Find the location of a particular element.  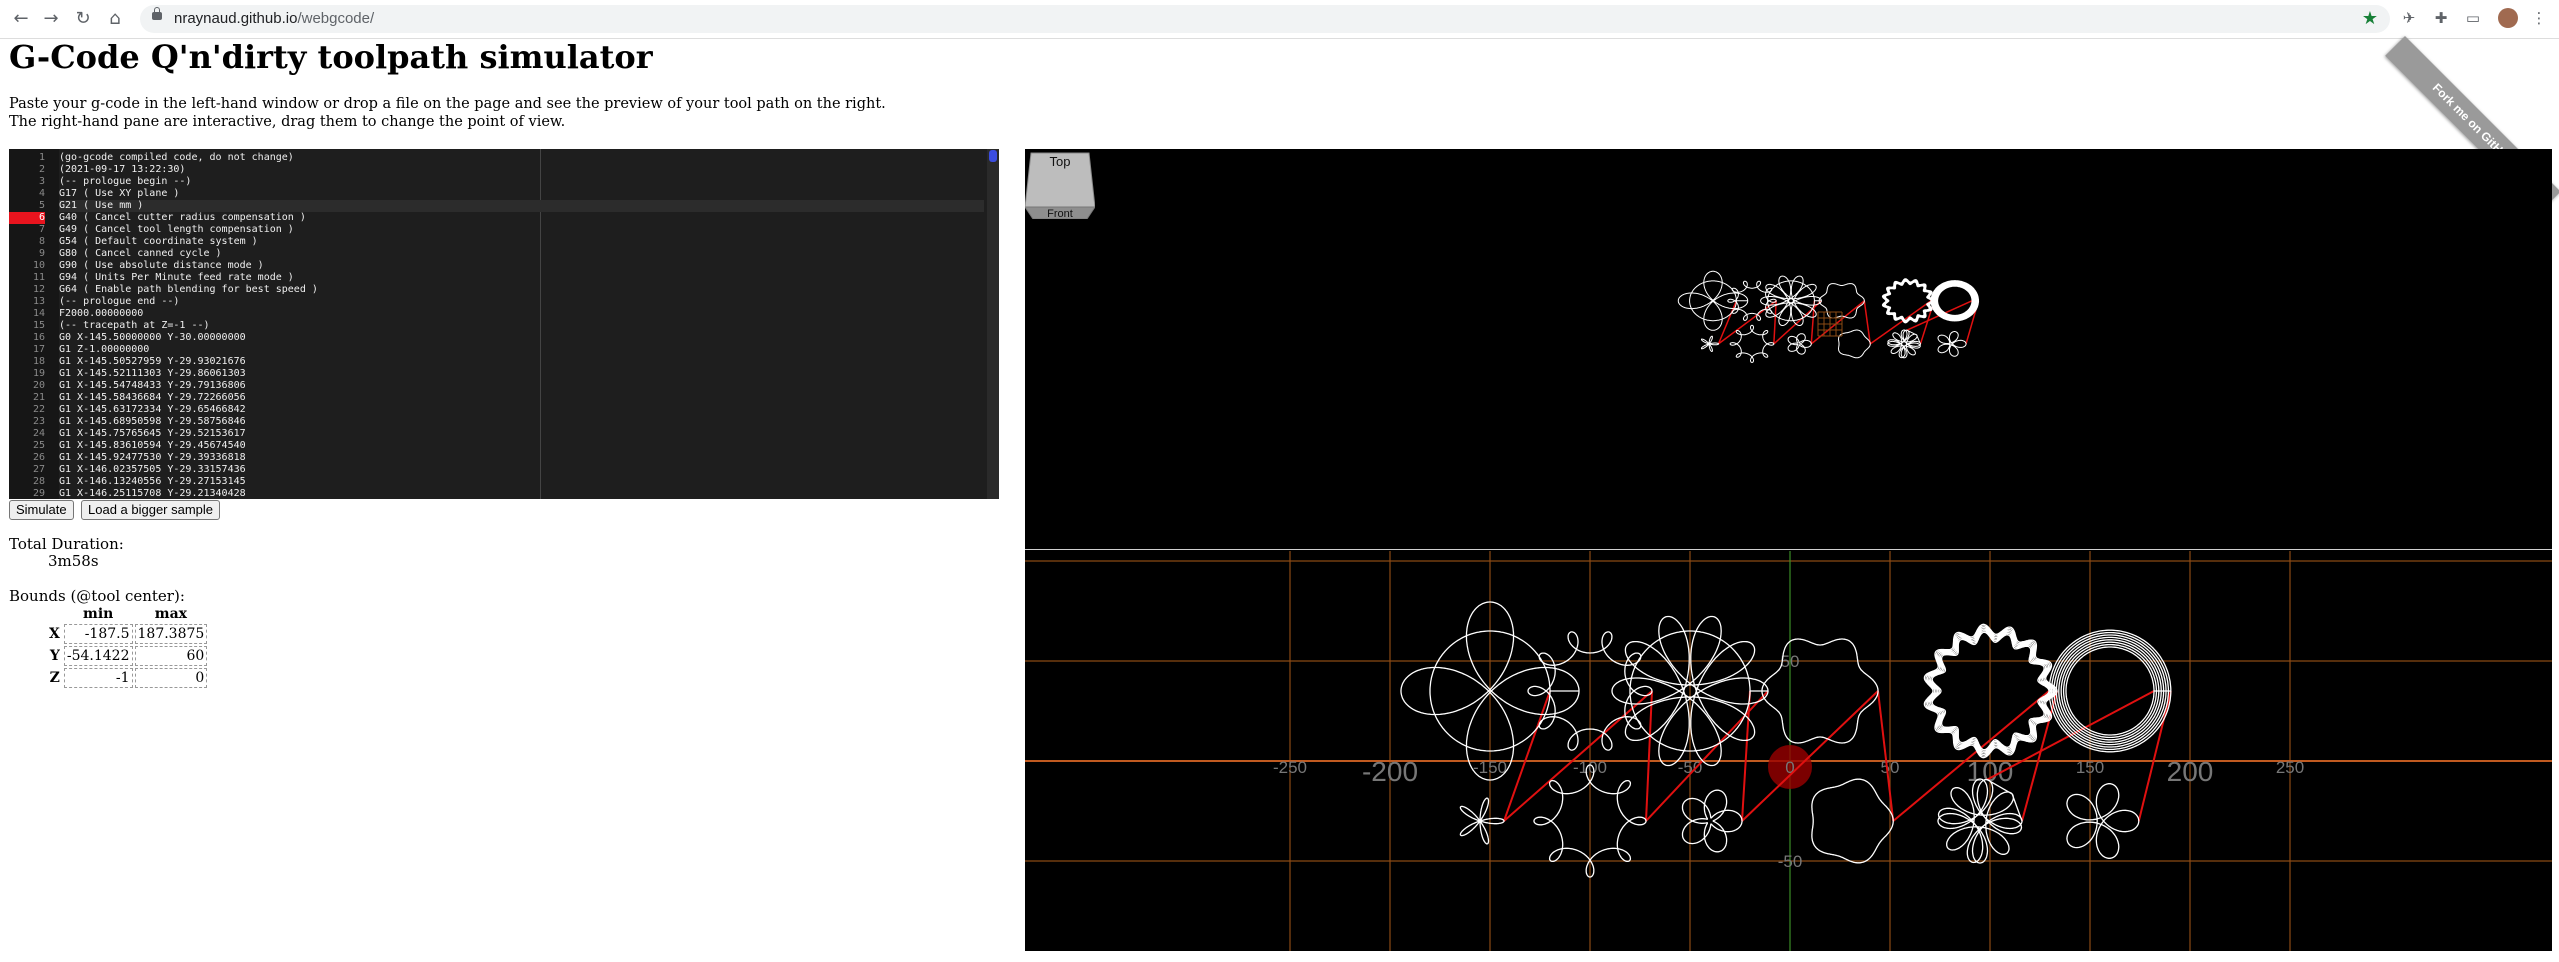

bounds-row-y: Y -54.1422 60 is located at coordinates (127, 656).